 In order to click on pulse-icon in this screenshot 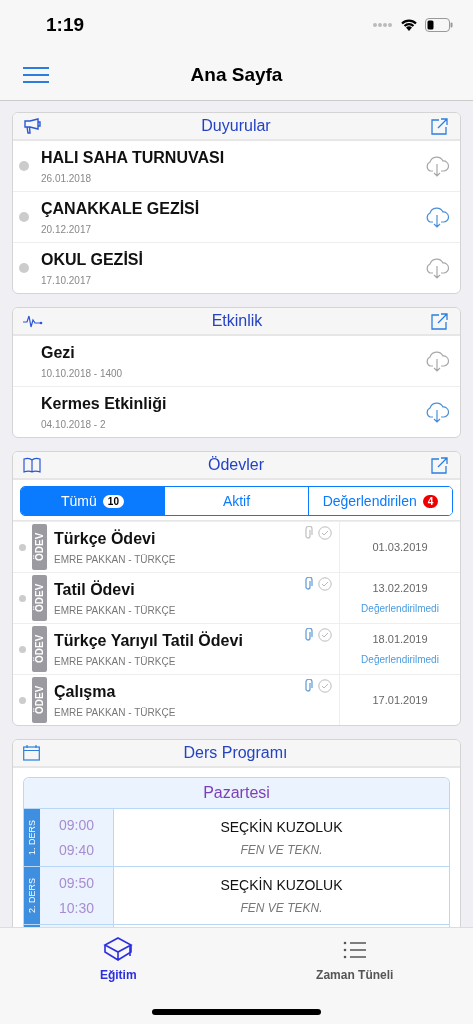, I will do `click(33, 321)`.